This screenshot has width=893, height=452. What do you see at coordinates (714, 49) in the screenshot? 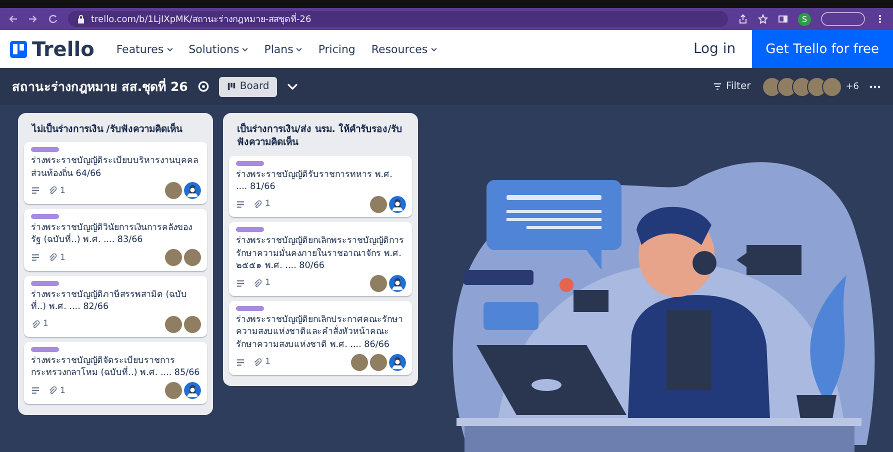
I see `login-link: Log in` at bounding box center [714, 49].